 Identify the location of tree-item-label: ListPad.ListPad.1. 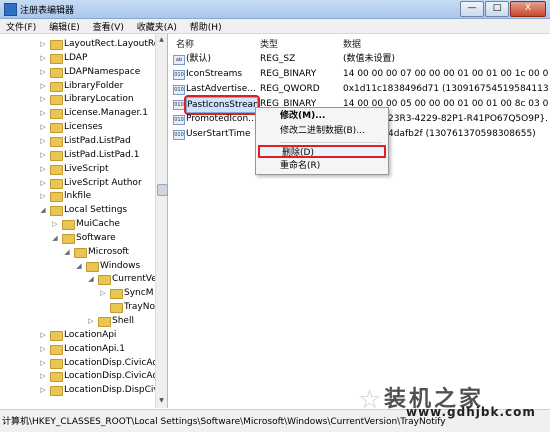
(102, 154).